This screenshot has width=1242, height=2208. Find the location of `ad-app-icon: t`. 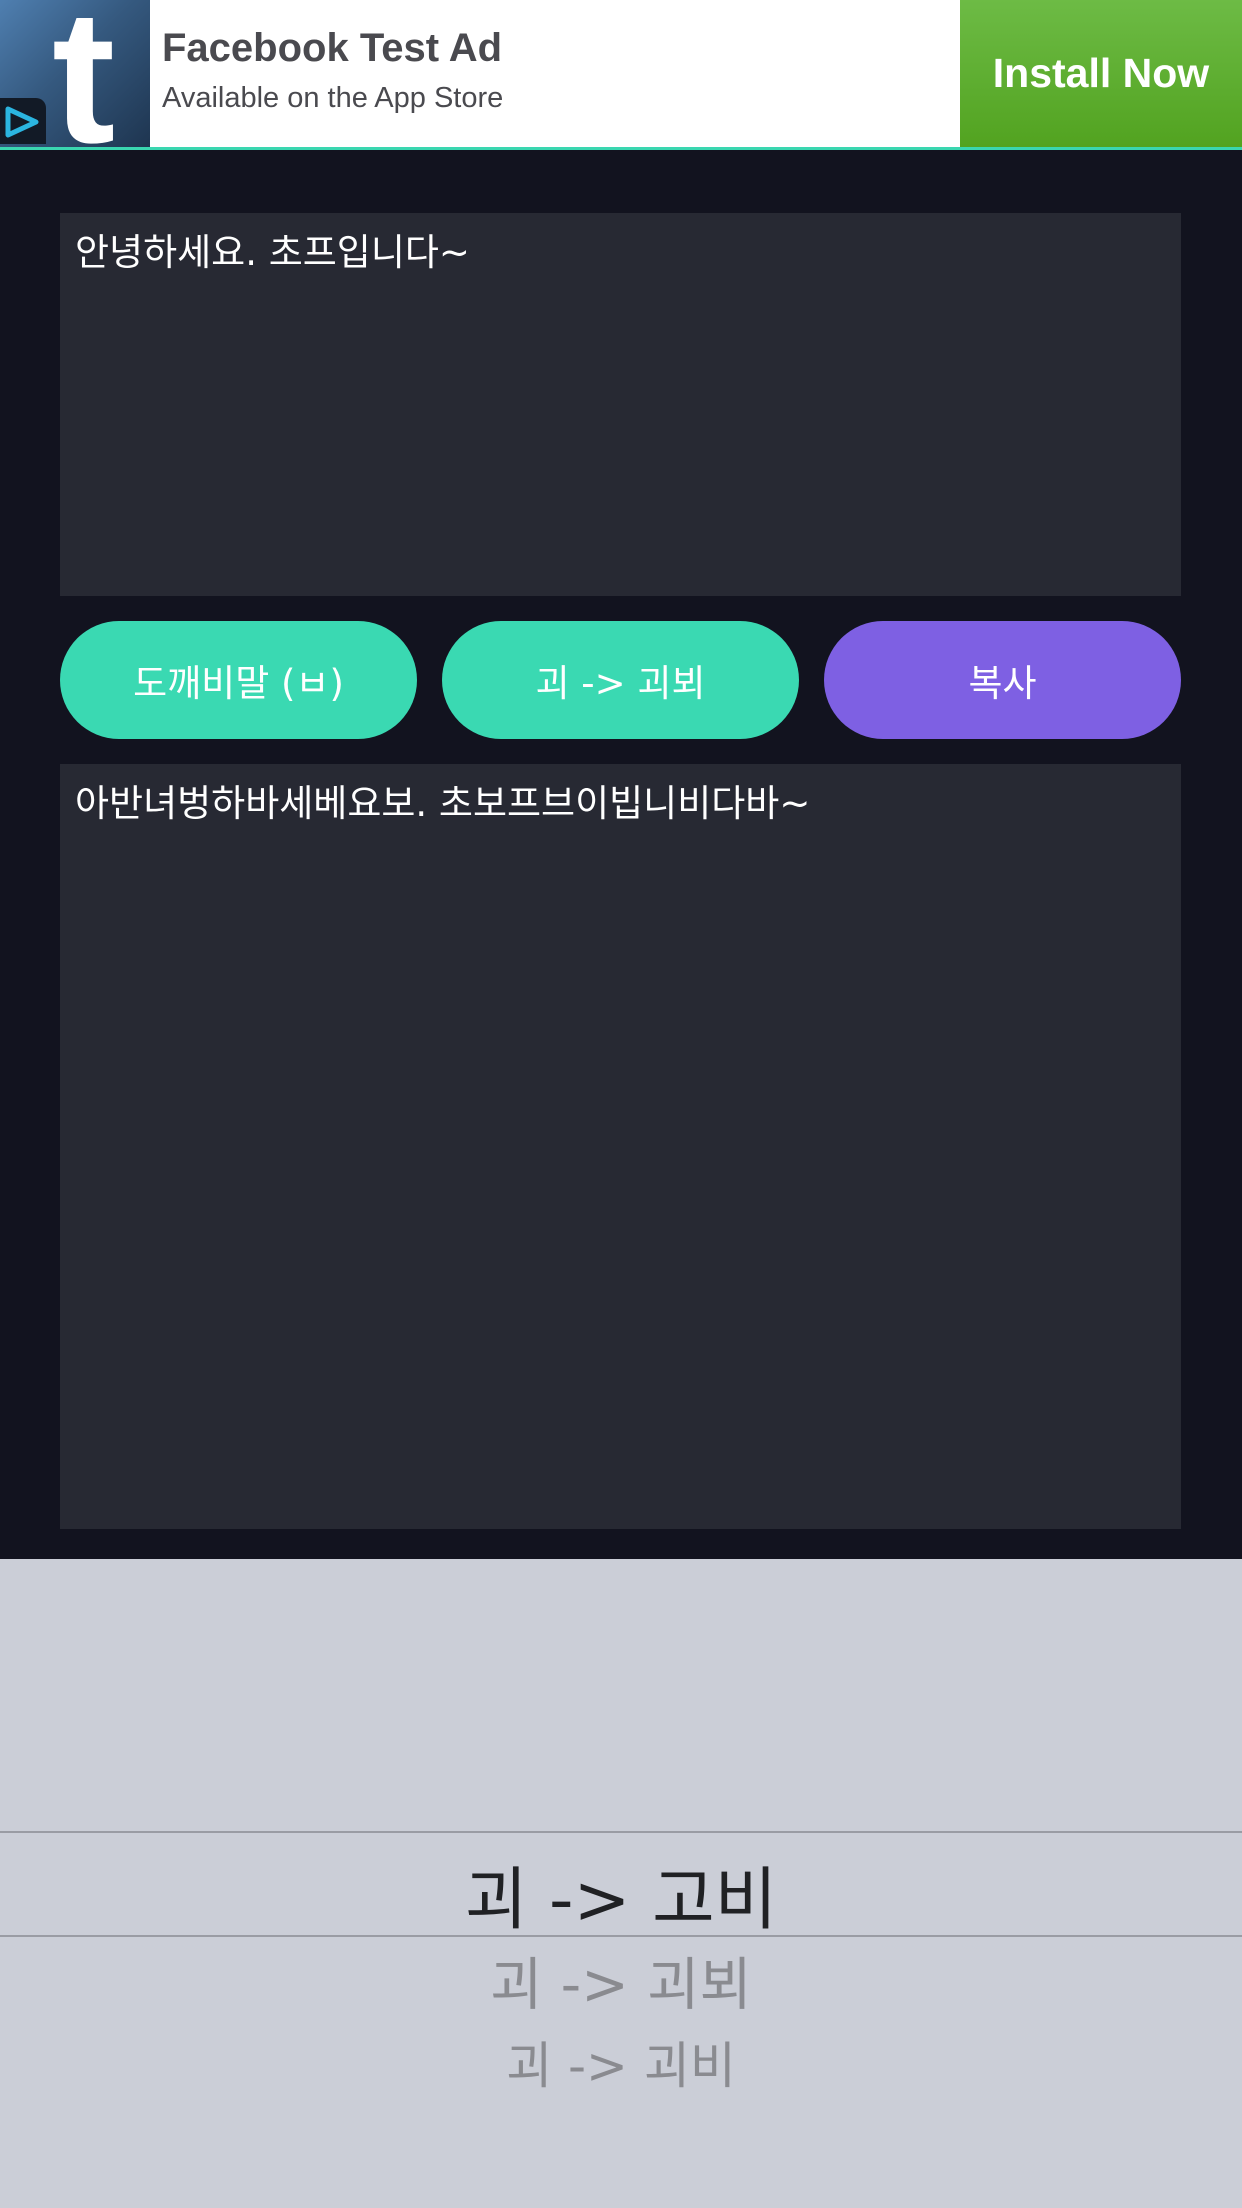

ad-app-icon: t is located at coordinates (75, 73).